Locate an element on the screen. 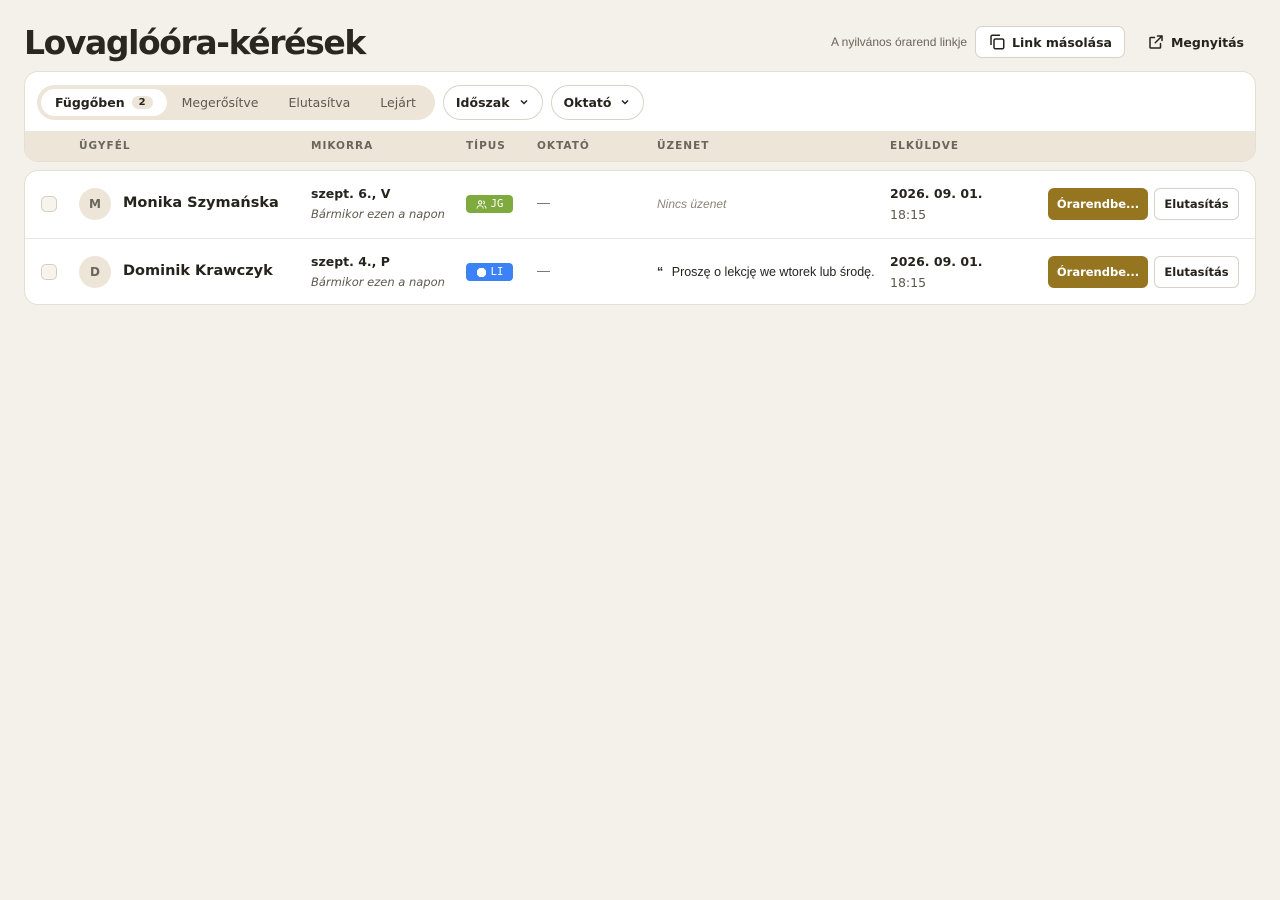 Image resolution: width=1280 pixels, height=900 pixels. period-label: Időszak is located at coordinates (482, 102).